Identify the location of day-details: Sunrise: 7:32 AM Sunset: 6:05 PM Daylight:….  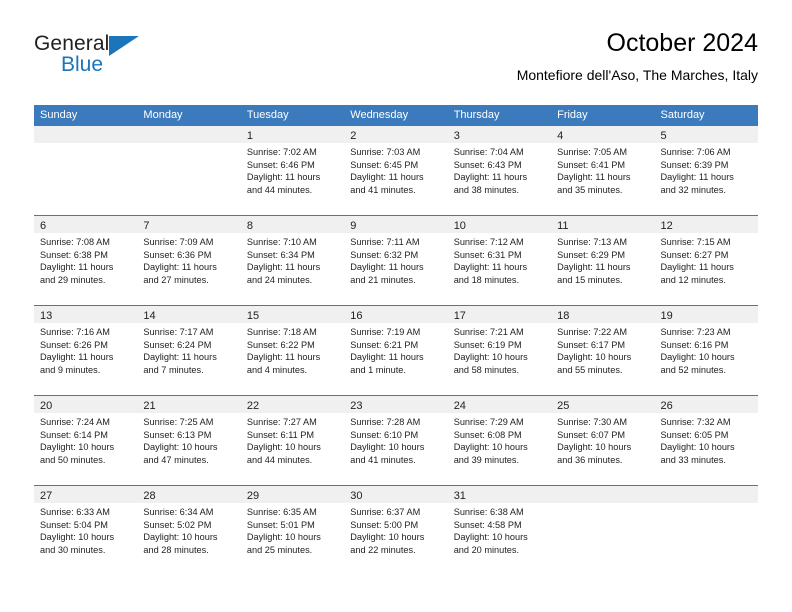
(706, 439).